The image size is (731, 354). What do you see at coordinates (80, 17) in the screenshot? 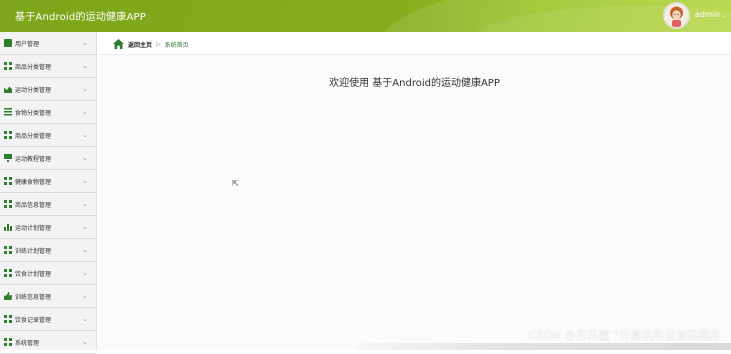
I see `app-title: 基于Android的运动健康APP` at bounding box center [80, 17].